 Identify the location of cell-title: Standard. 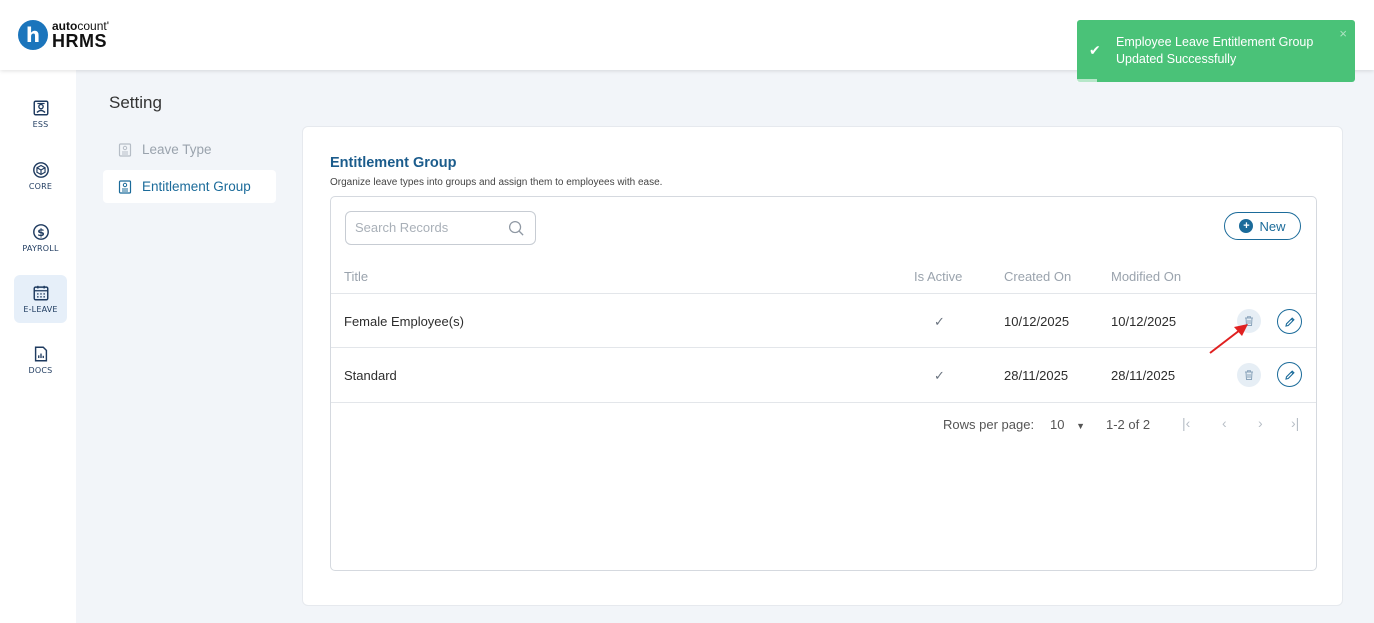
(370, 375).